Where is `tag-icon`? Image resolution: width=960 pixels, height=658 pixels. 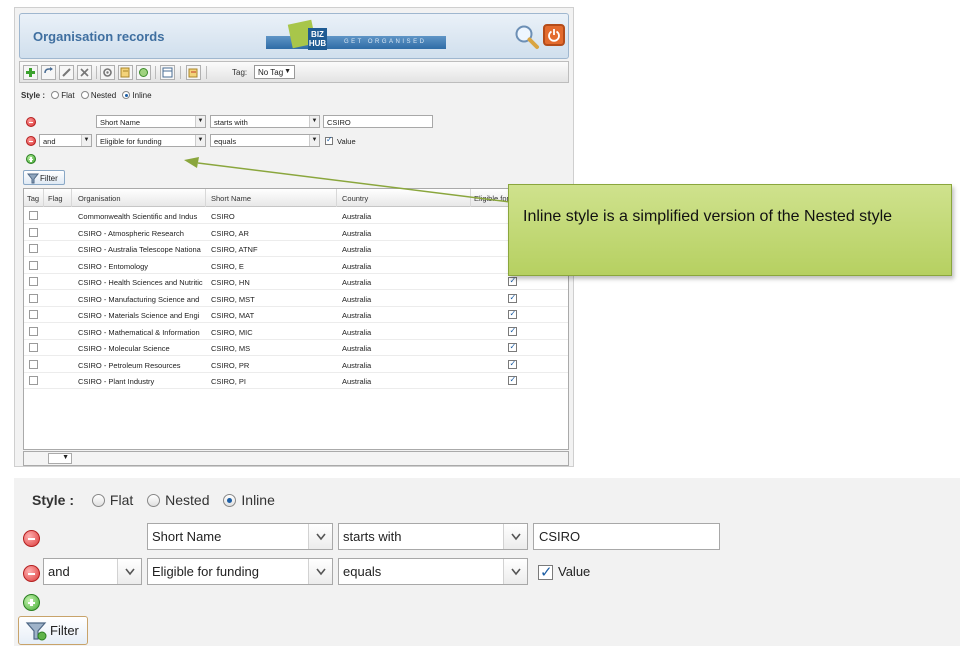
tag-icon is located at coordinates (193, 72).